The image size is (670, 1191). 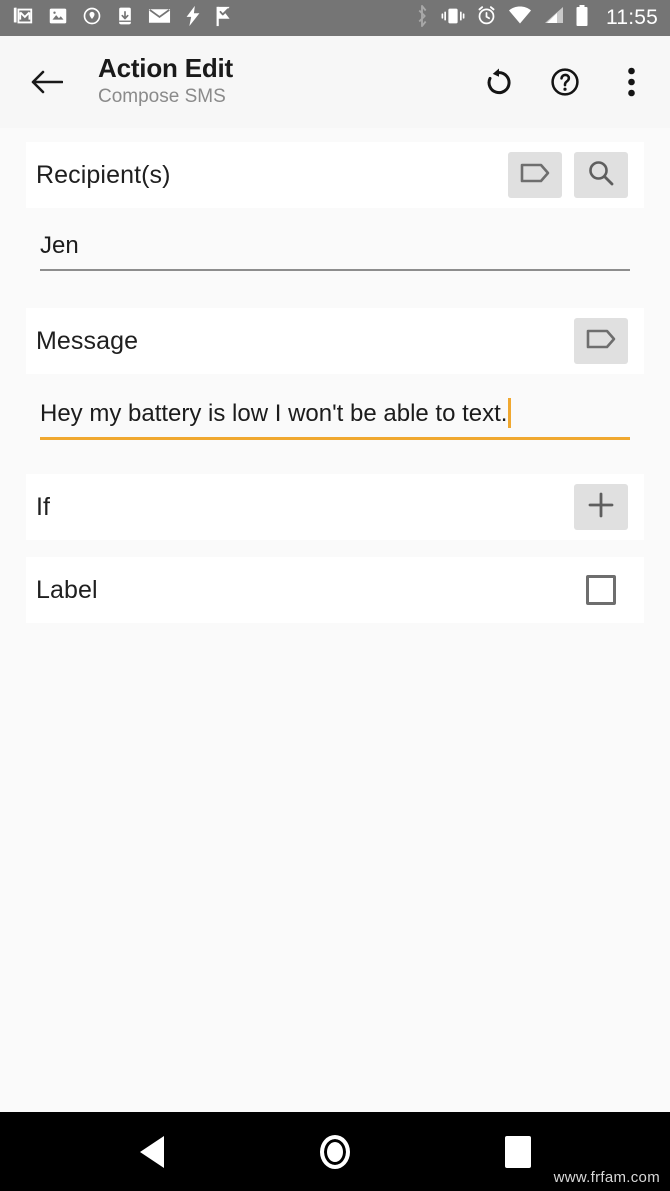 I want to click on message-label: Message, so click(x=87, y=340).